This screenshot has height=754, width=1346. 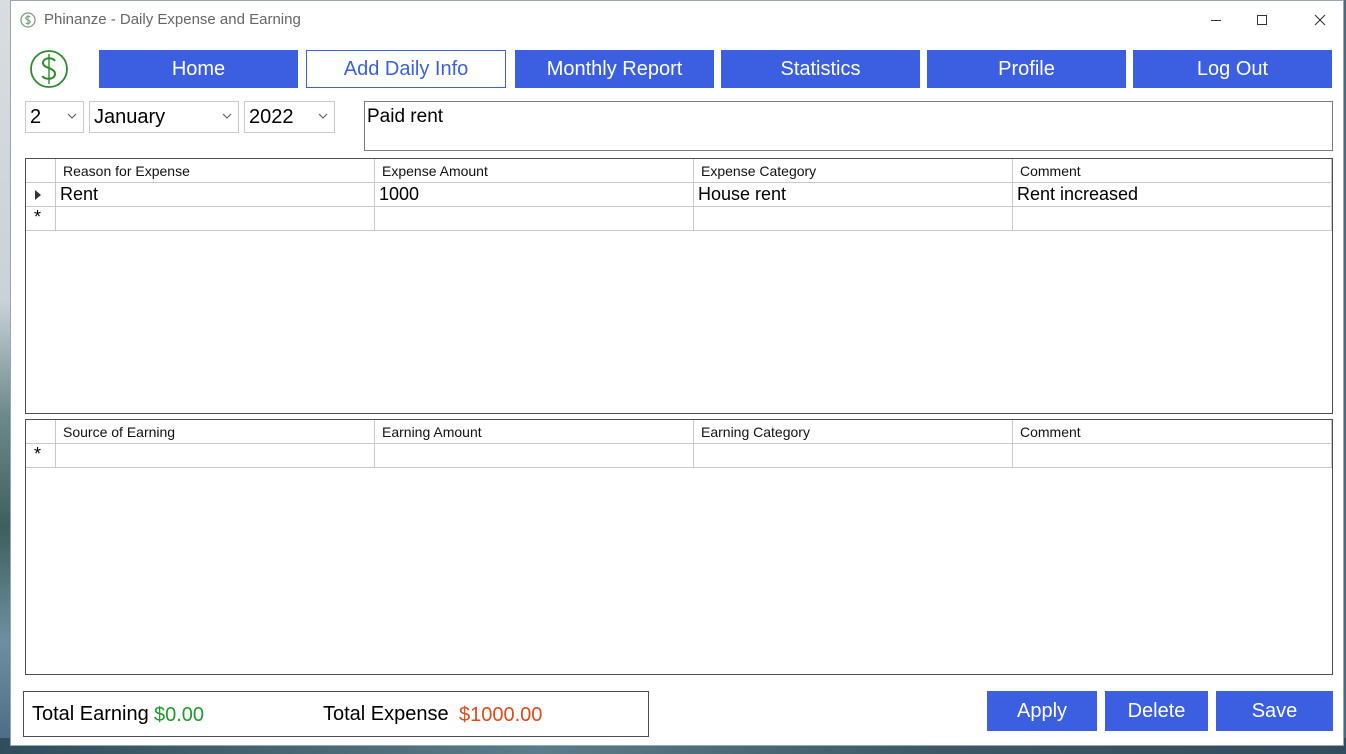 I want to click on total-earning-value: $0.00, so click(x=179, y=715).